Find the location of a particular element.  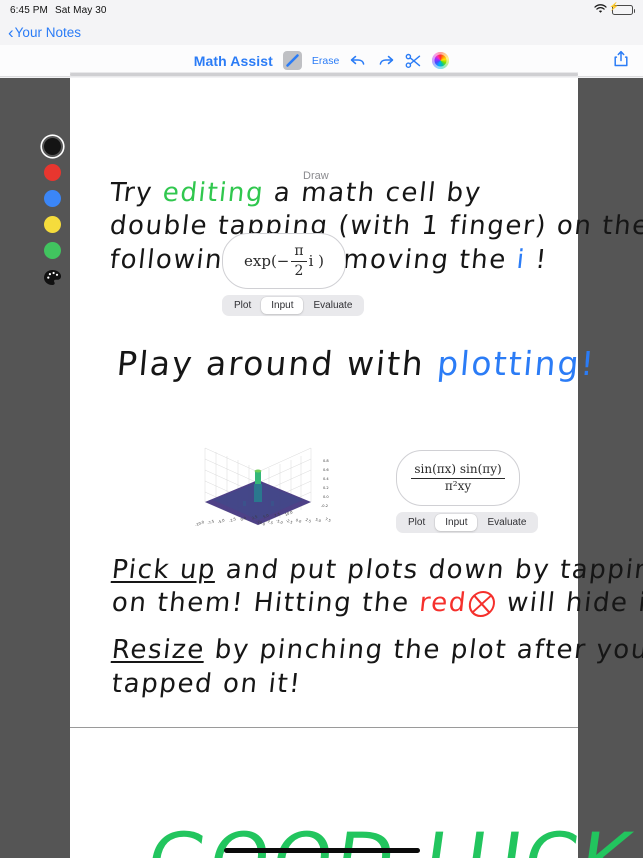

color-palette-dock is located at coordinates (52, 212).